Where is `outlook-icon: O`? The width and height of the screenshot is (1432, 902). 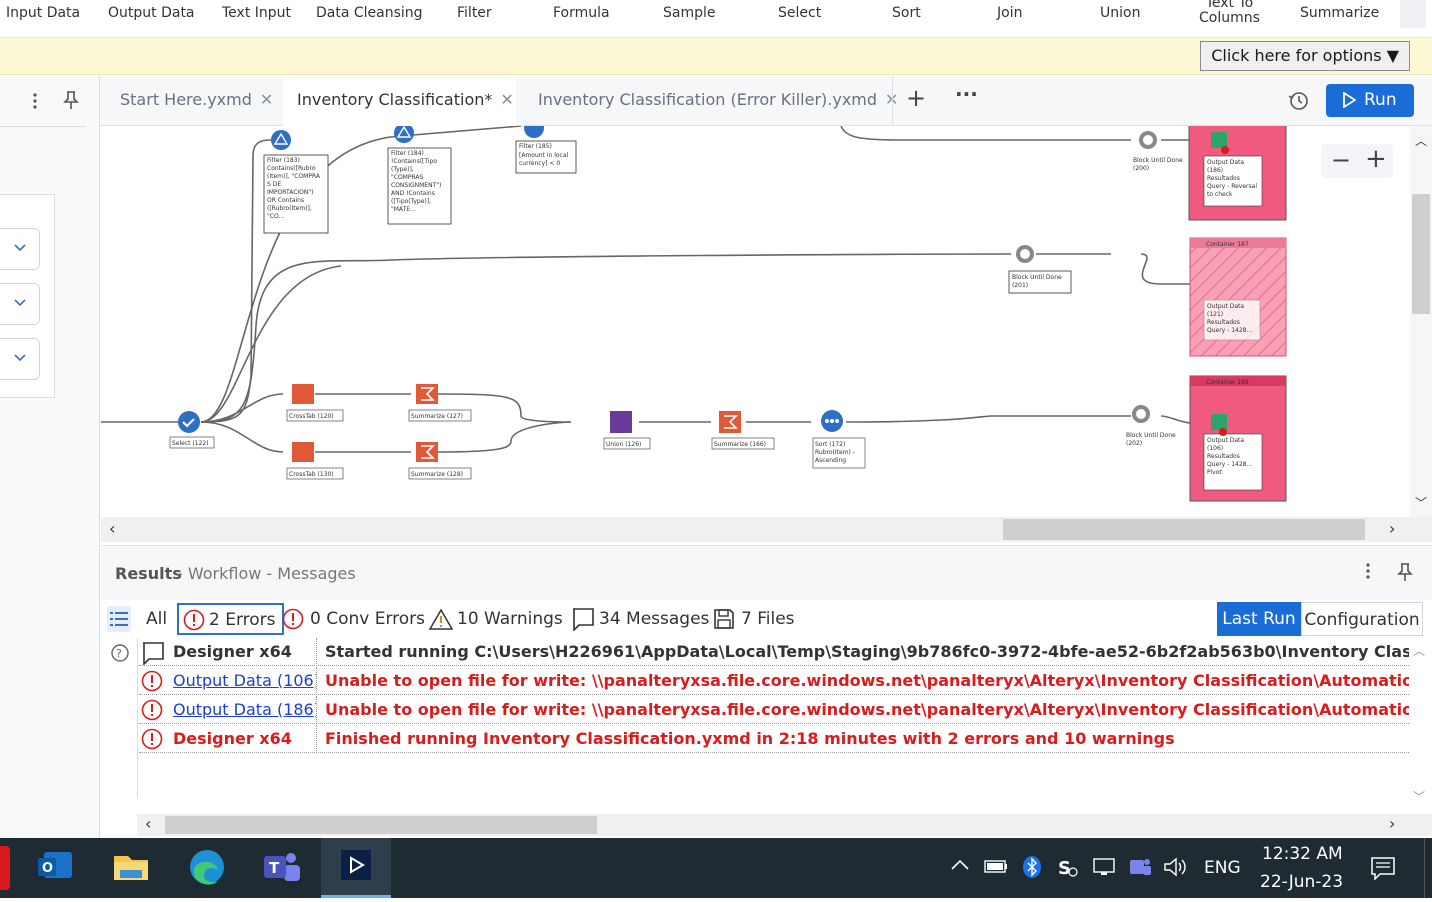
outlook-icon: O is located at coordinates (57, 868).